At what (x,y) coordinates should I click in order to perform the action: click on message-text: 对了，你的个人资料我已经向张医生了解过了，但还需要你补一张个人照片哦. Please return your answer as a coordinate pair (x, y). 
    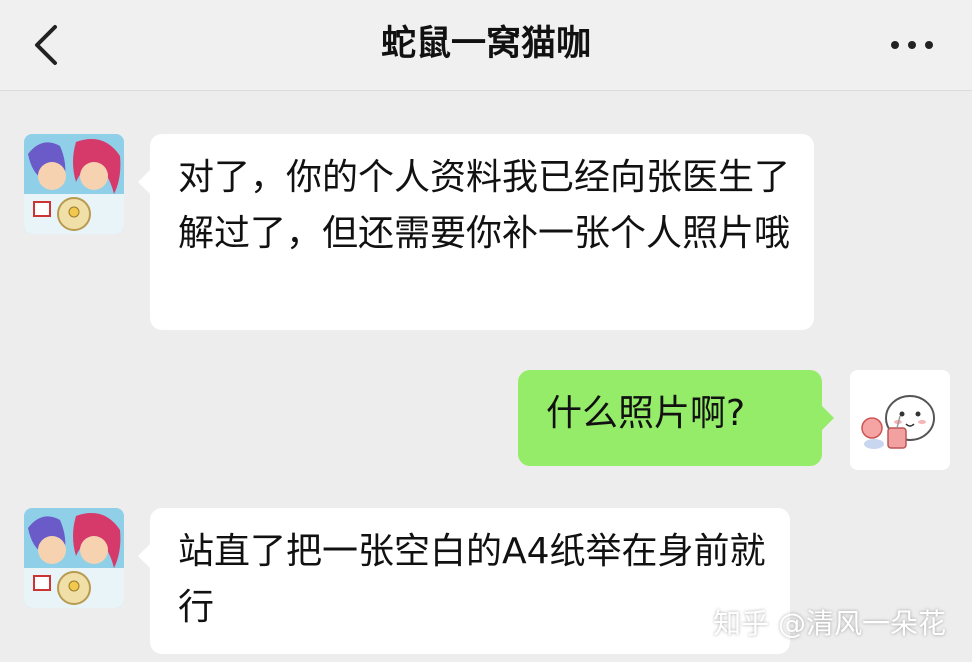
    Looking at the image, I should click on (484, 205).